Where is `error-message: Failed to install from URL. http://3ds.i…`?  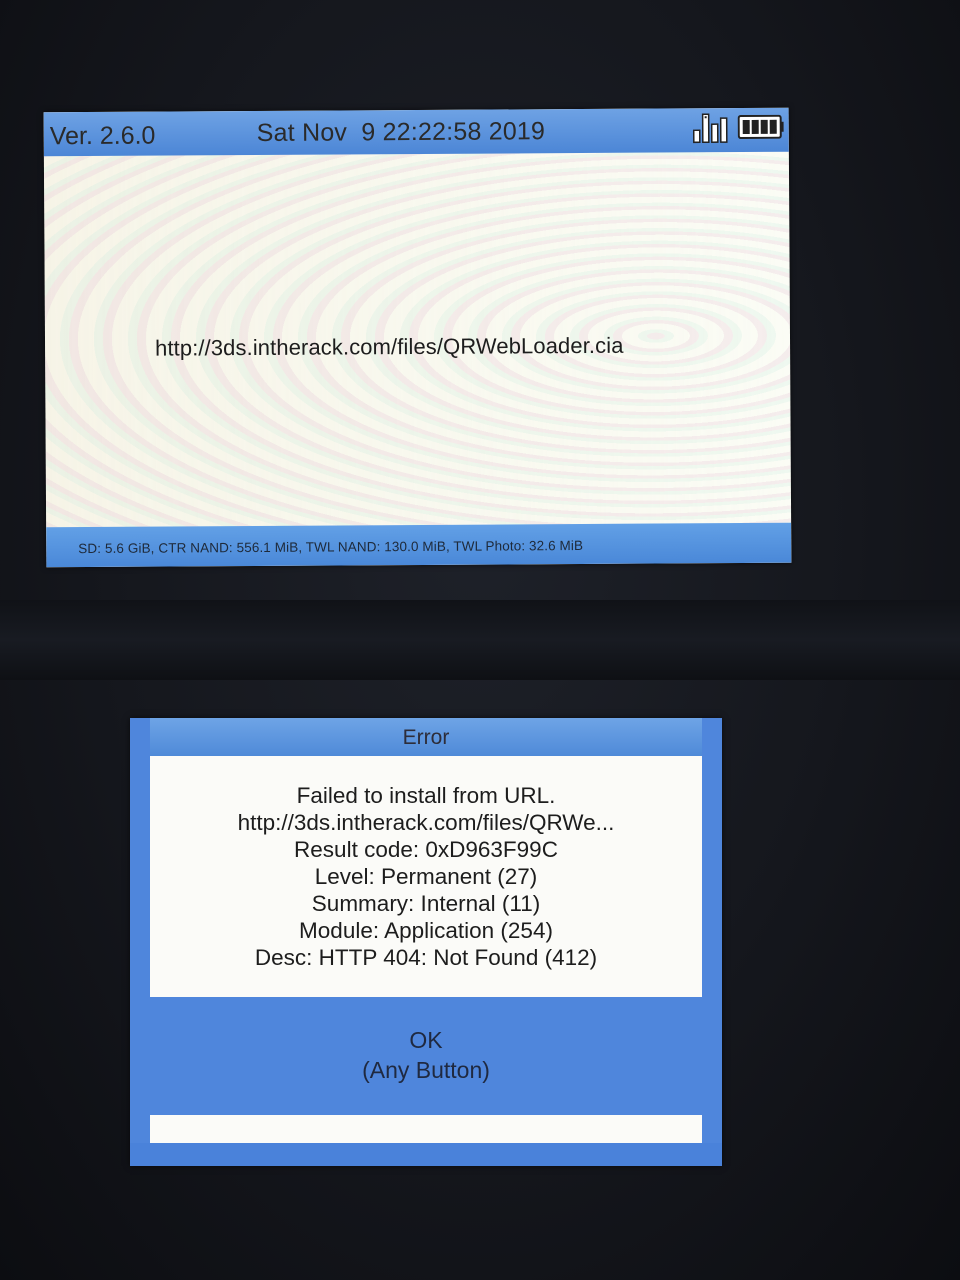
error-message: Failed to install from URL. http://3ds.i… is located at coordinates (426, 876).